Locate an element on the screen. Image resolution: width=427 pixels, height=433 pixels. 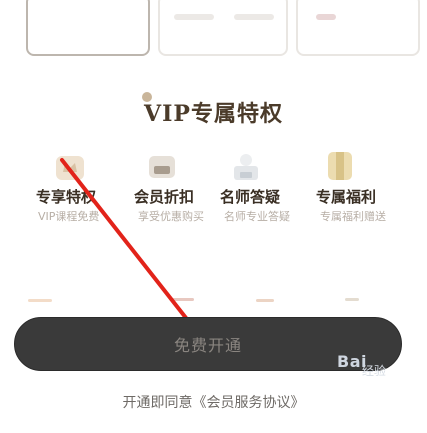
watermark-sub: 经验 is located at coordinates (374, 371).